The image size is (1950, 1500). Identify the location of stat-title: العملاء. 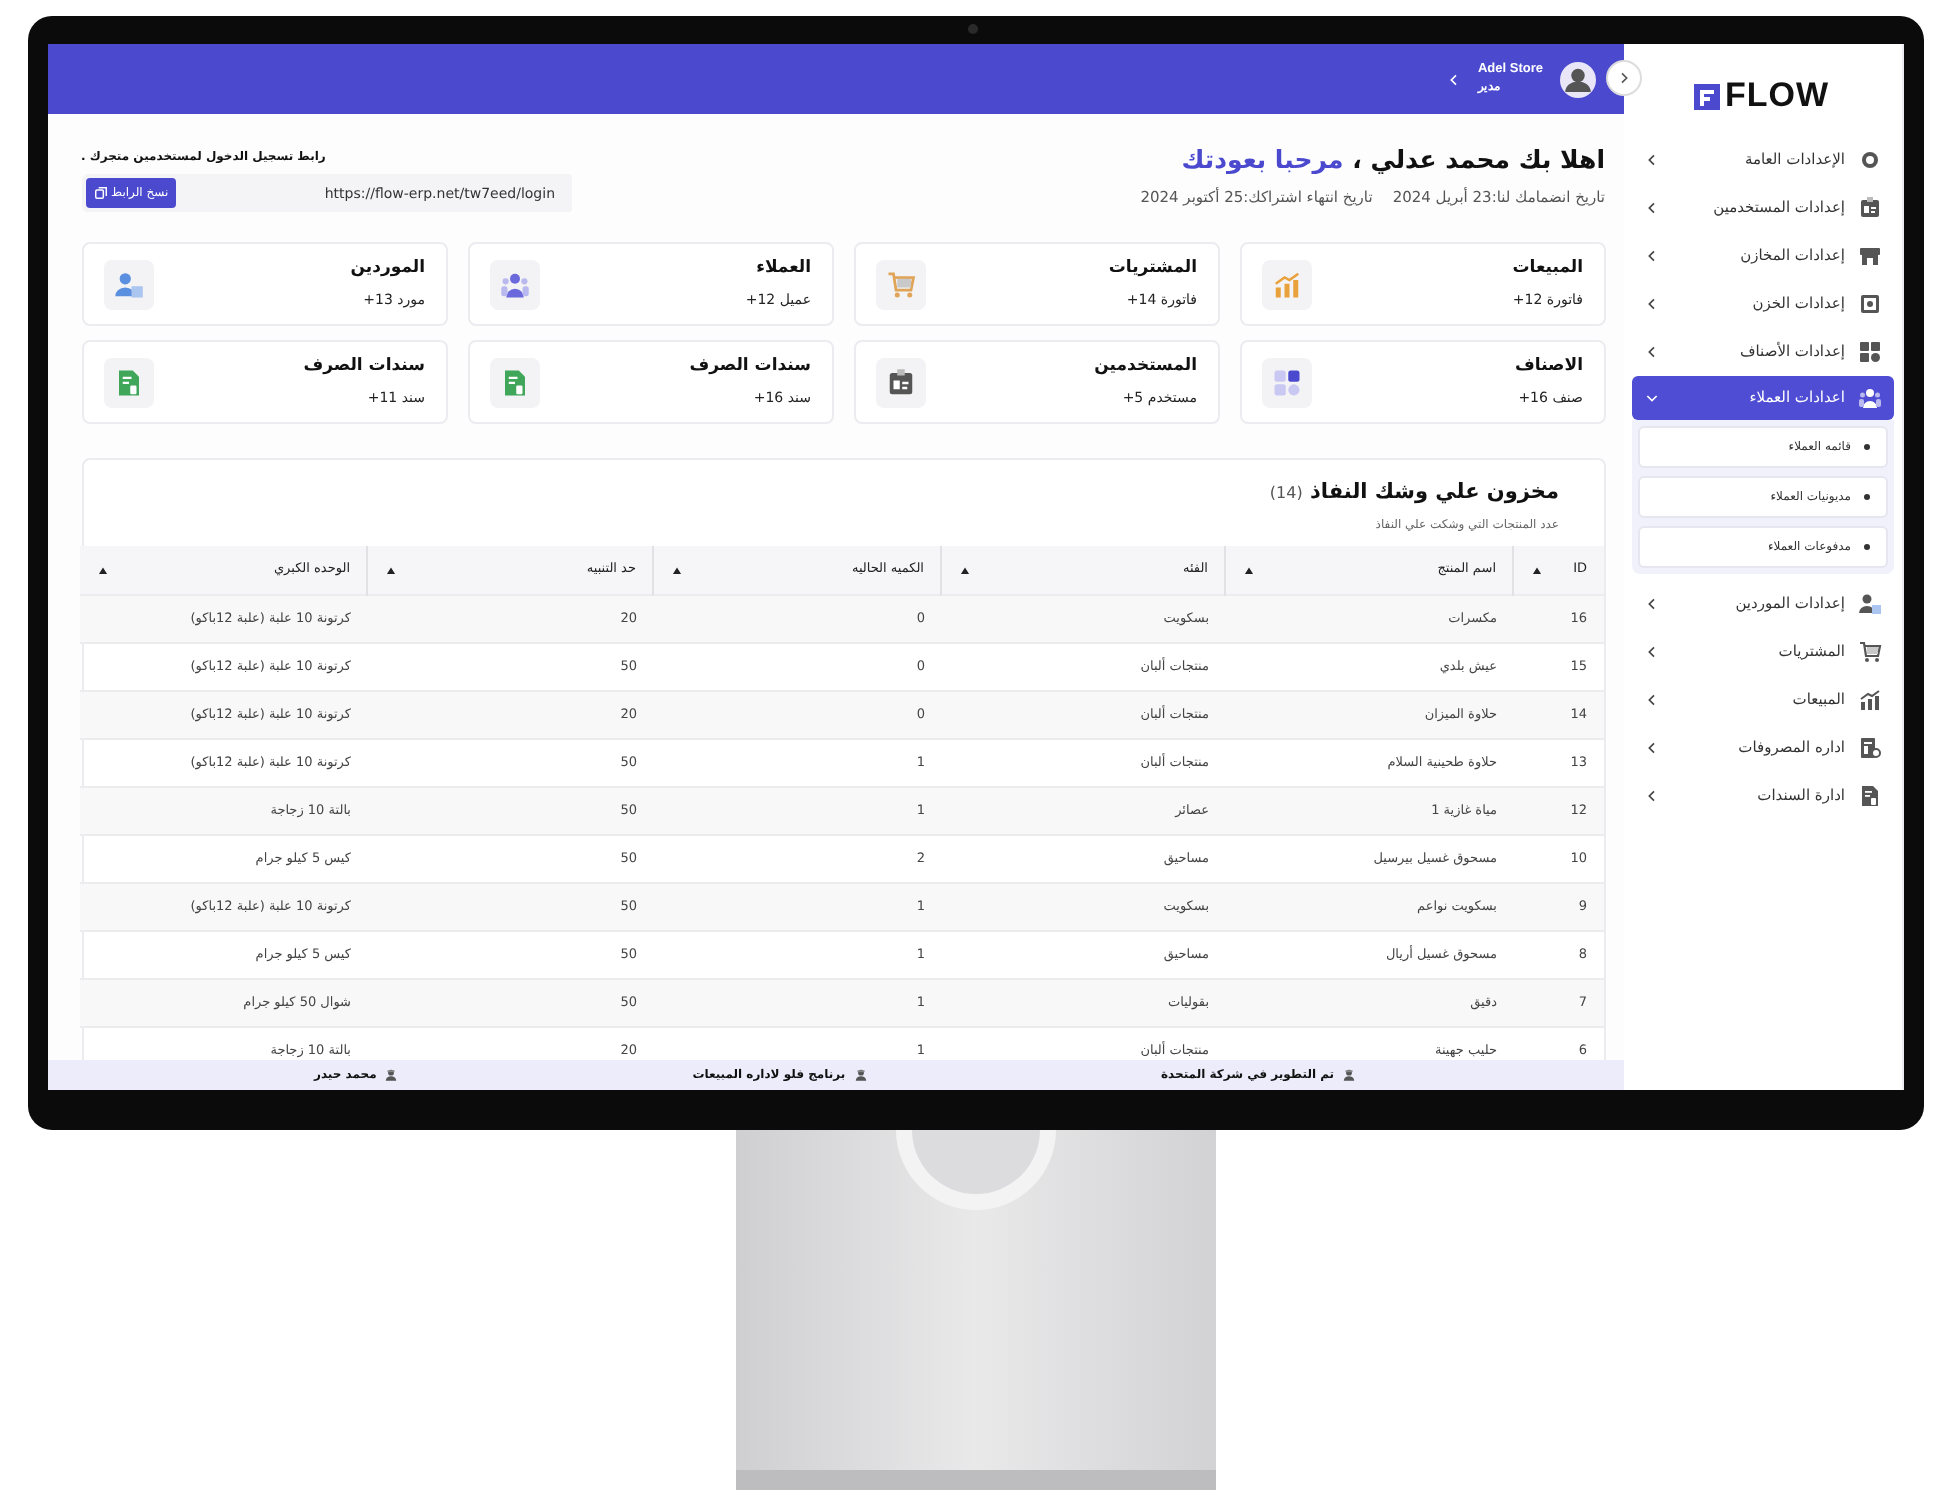
(782, 269).